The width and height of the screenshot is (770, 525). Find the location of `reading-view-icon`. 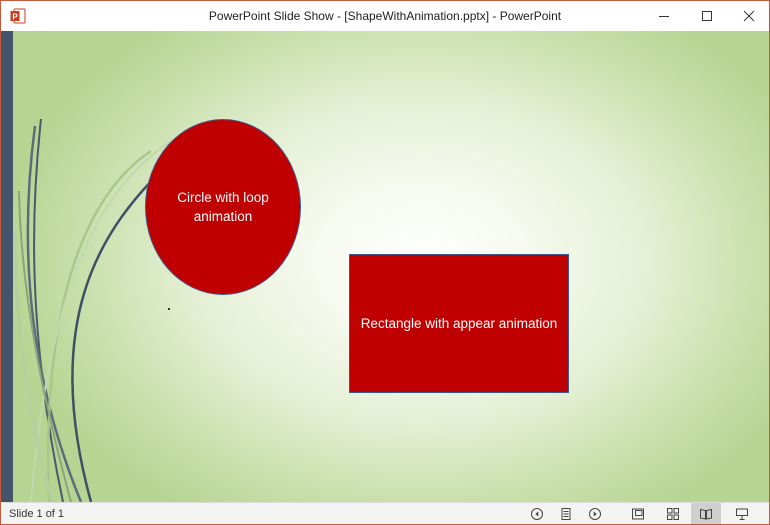

reading-view-icon is located at coordinates (706, 514).